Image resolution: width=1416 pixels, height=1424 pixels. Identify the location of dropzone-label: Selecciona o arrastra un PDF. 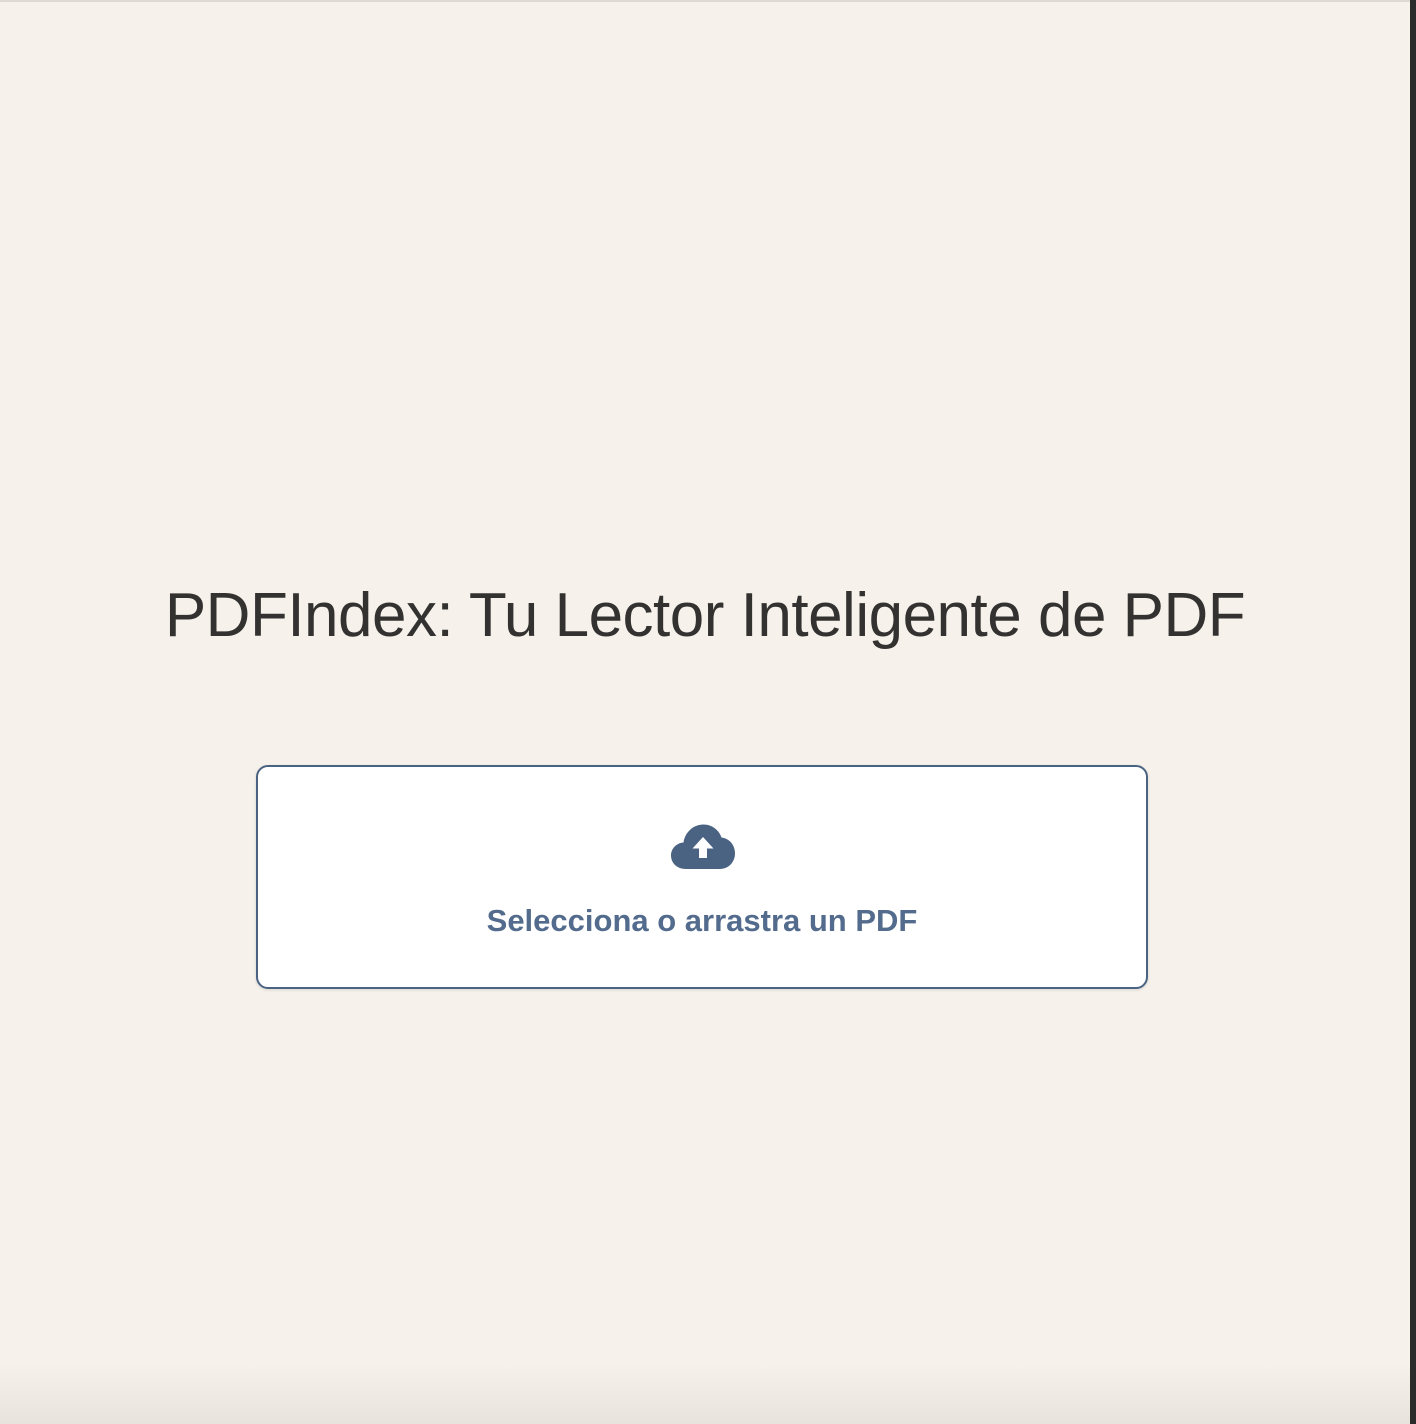
(702, 920).